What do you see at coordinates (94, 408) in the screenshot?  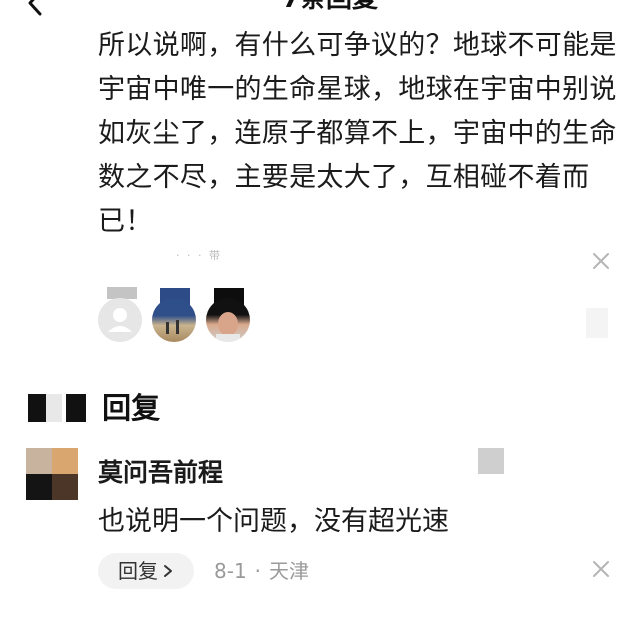 I see `replies-header: 回复` at bounding box center [94, 408].